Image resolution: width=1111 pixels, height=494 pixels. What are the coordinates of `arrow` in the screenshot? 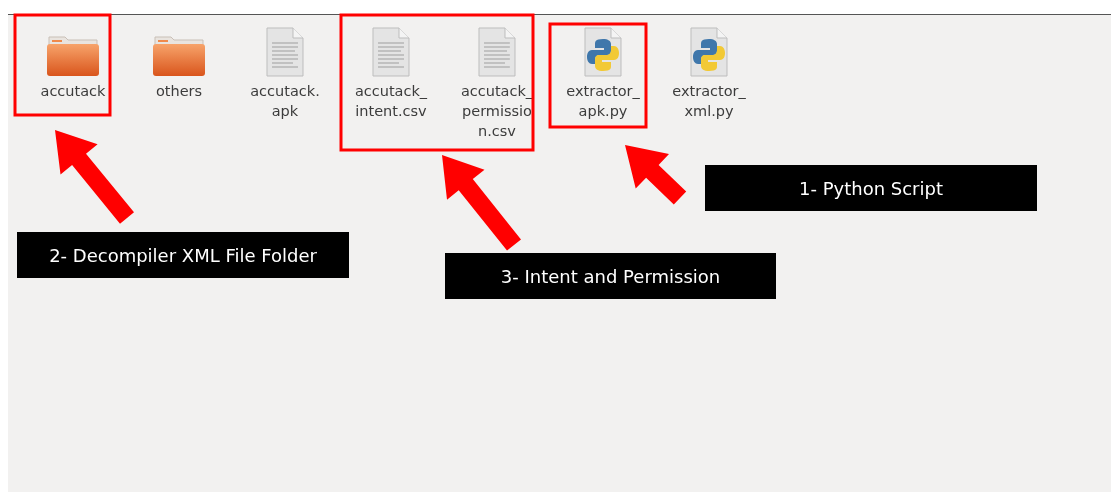 It's located at (656, 175).